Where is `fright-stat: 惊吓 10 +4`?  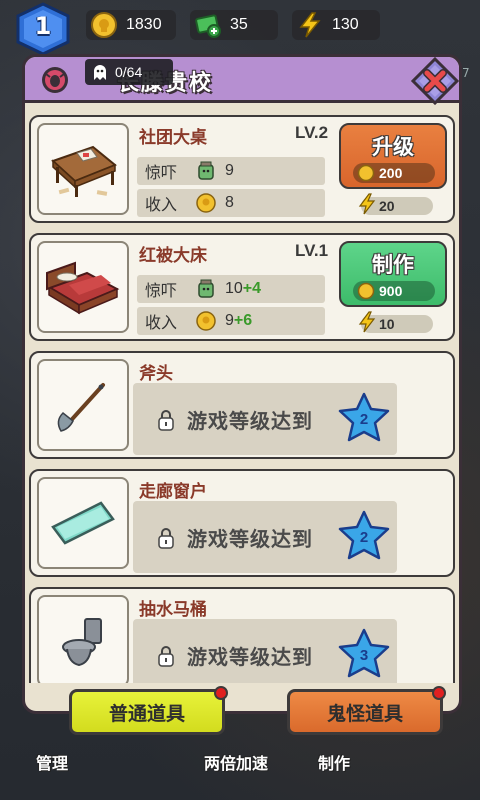 fright-stat: 惊吓 10 +4 is located at coordinates (231, 289).